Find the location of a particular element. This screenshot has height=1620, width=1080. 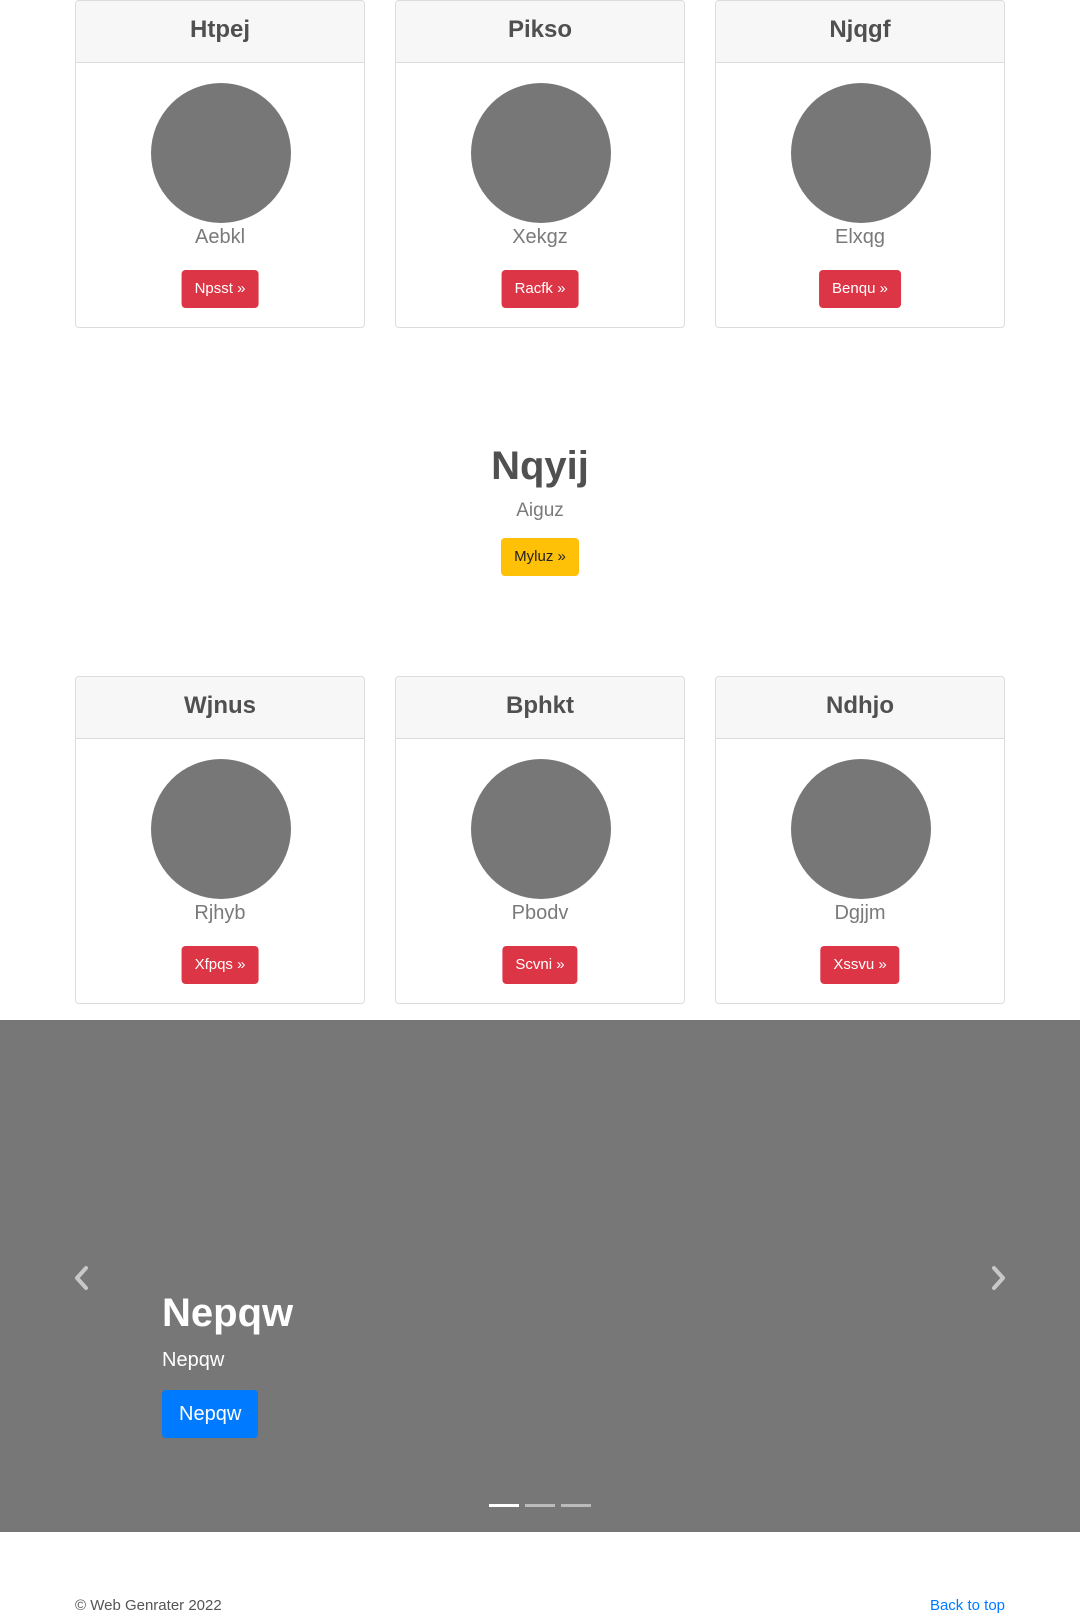

card: Njqgf Elxqg Benqu » is located at coordinates (860, 164).